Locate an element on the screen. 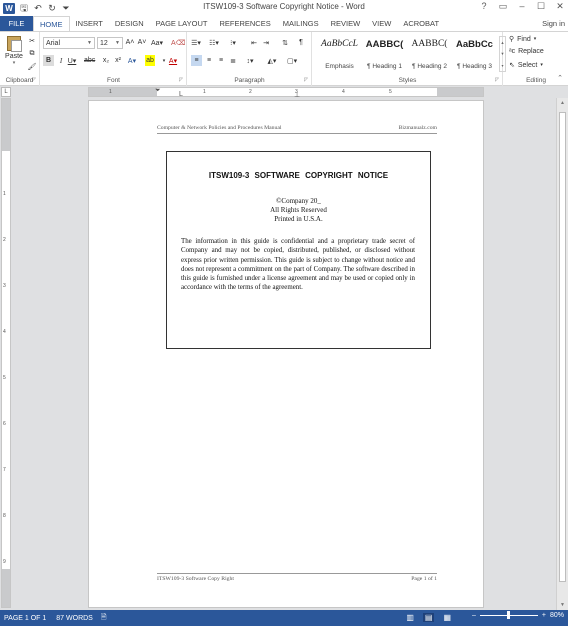 The image size is (568, 626). bullets-icon: ☰▾ is located at coordinates (196, 42).